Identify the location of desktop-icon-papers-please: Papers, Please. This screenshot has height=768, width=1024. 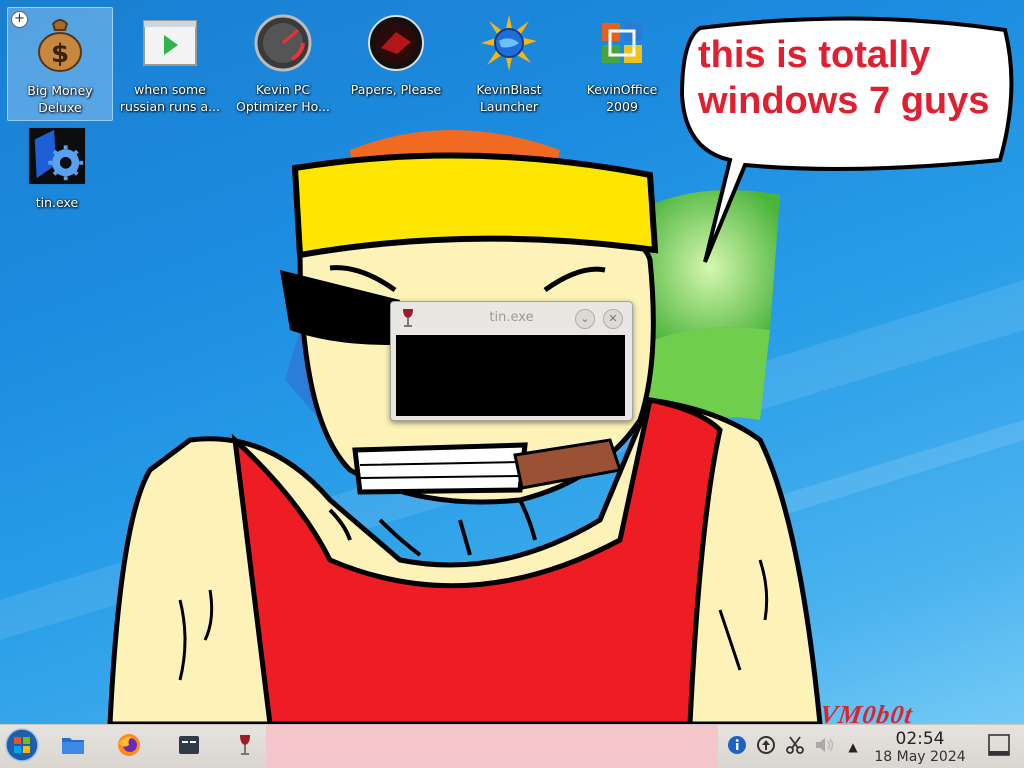
(396, 63).